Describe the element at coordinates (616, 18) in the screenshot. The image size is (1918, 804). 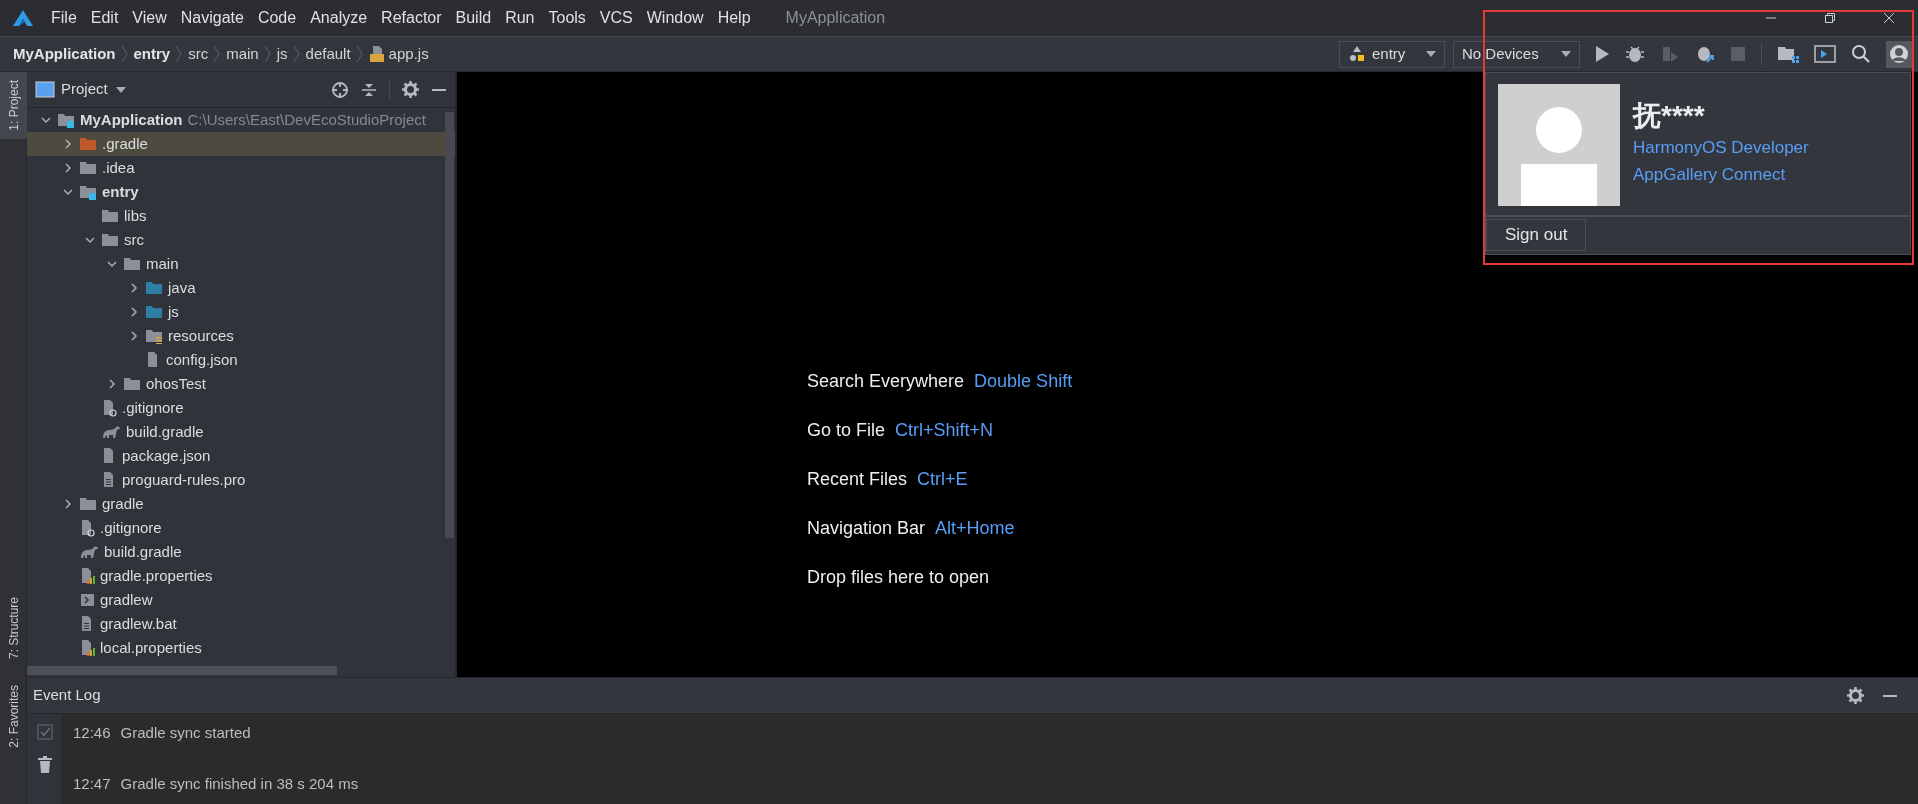
I see `menu-item: VCS` at that location.